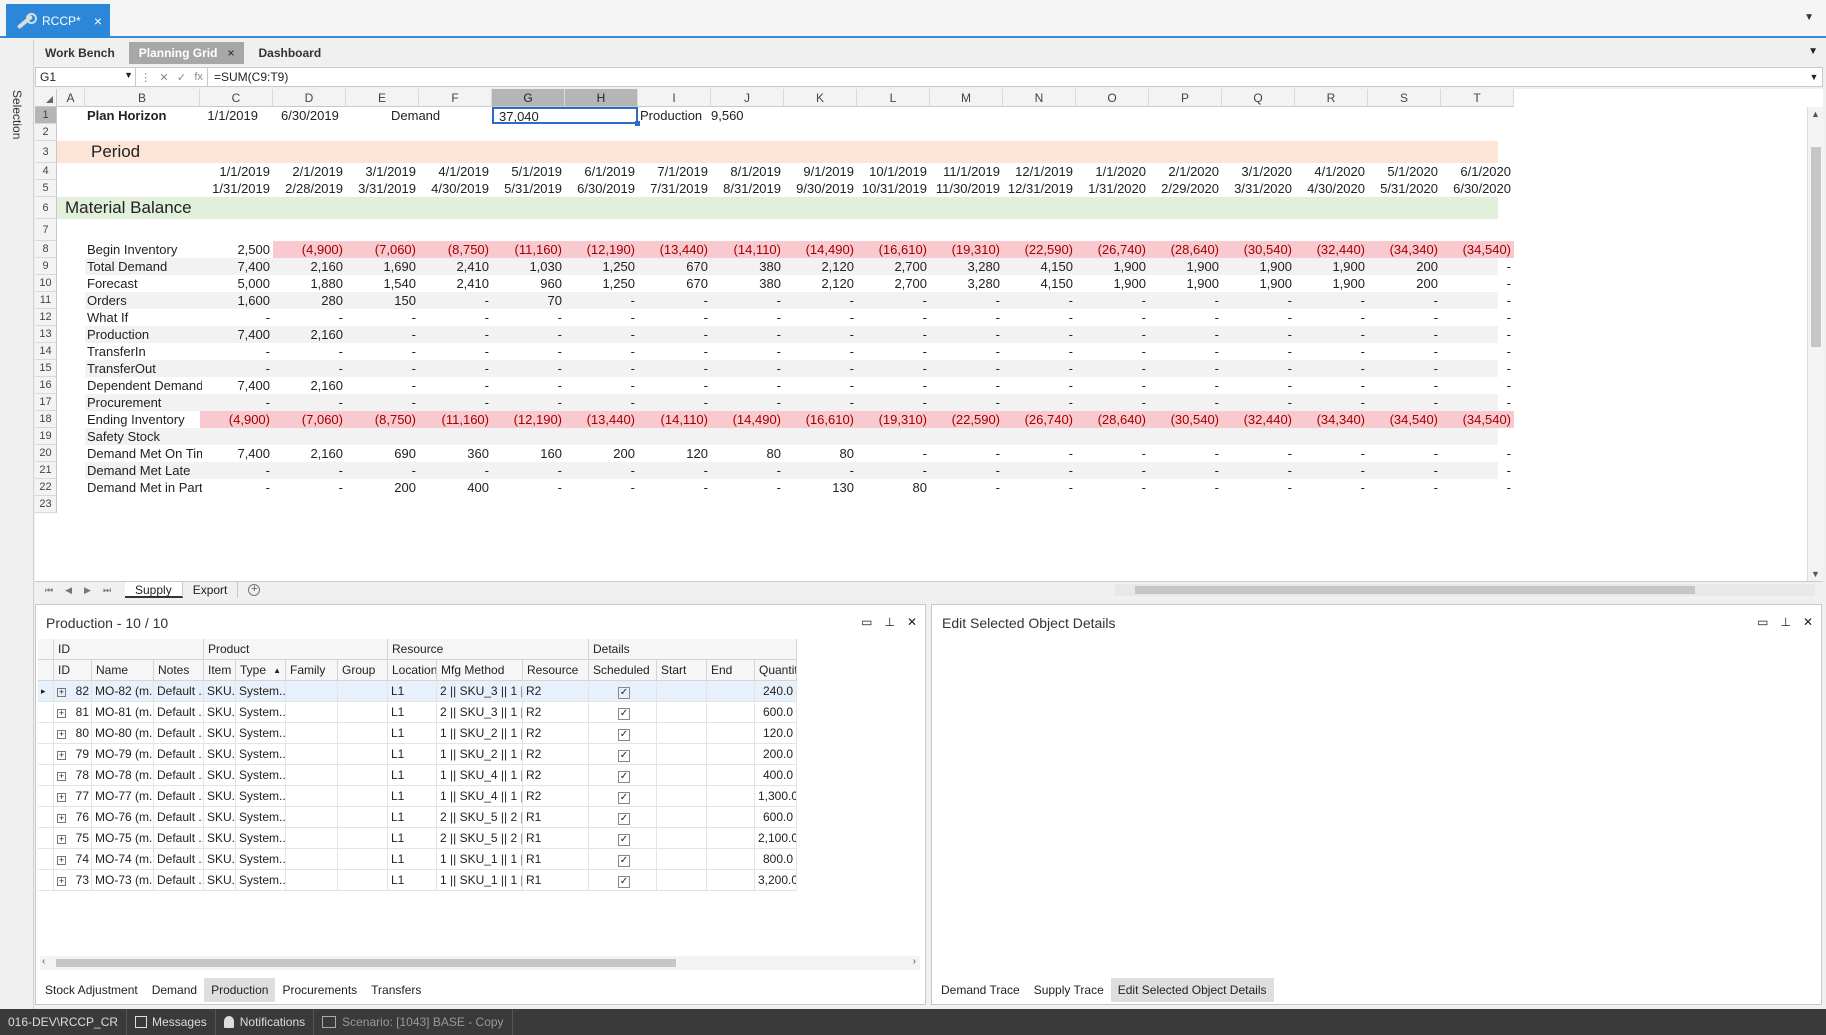 The width and height of the screenshot is (1826, 1035). I want to click on value-cell: (30,540), so click(1258, 249).